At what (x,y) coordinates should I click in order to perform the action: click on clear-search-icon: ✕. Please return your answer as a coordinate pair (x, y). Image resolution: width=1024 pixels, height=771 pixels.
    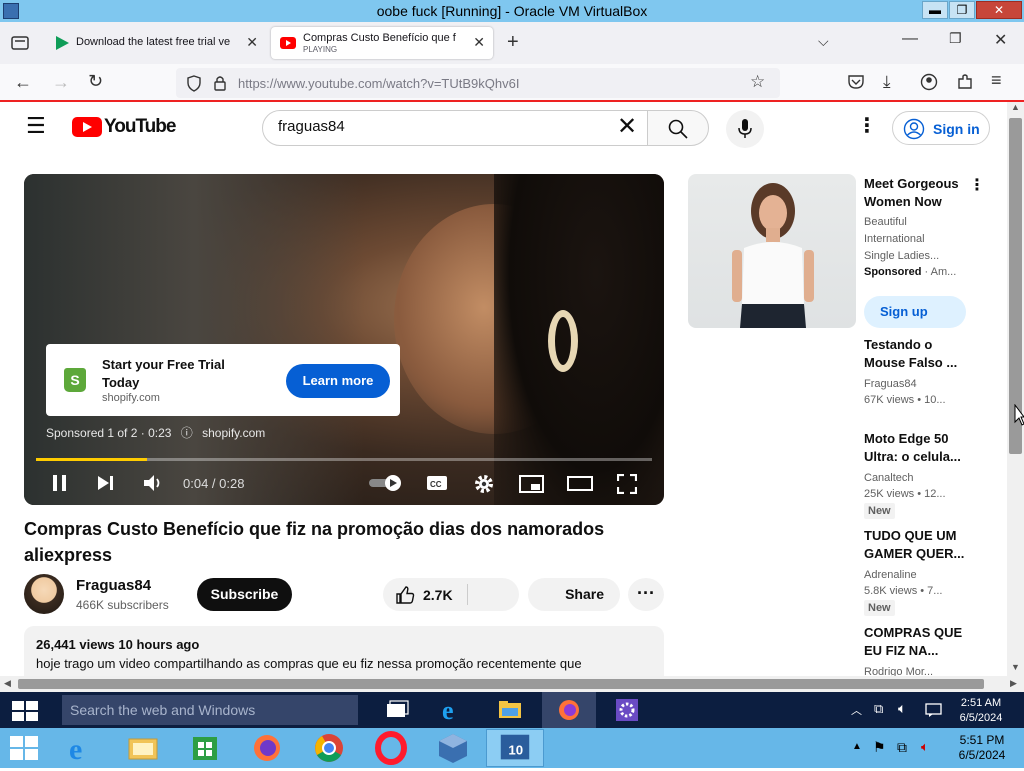
    Looking at the image, I should click on (627, 127).